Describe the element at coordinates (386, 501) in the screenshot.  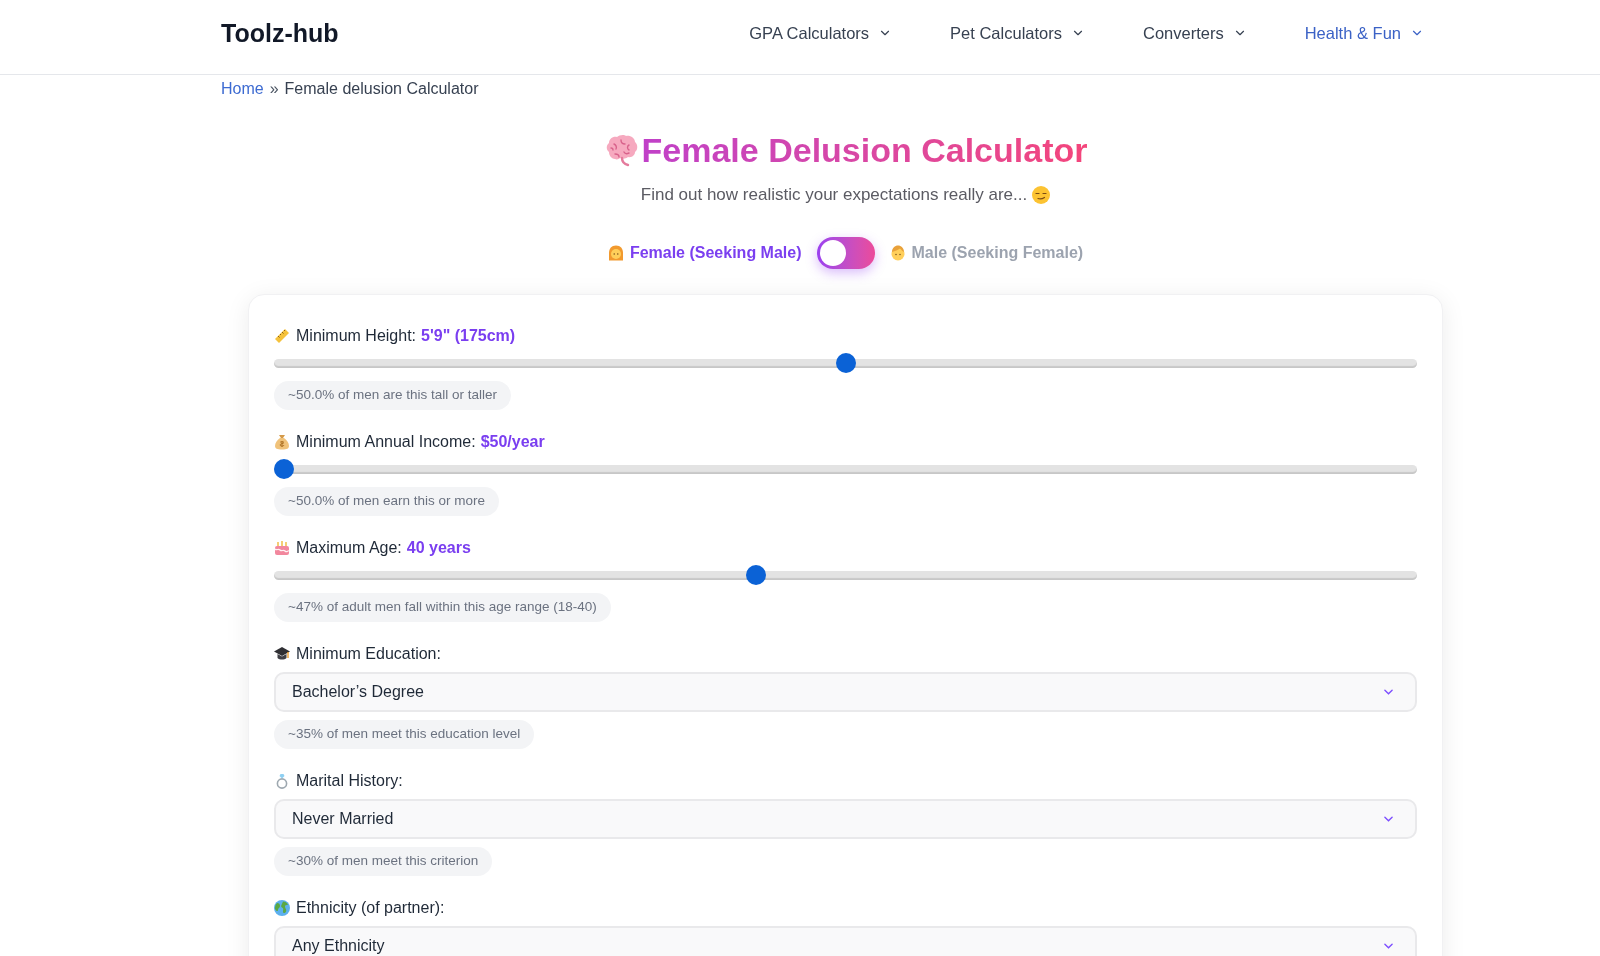
I see `stat-note: ~50.0% of men earn this or more` at that location.